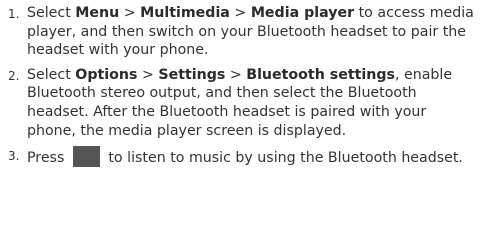  I want to click on menu-path-item: Settings, so click(192, 74).